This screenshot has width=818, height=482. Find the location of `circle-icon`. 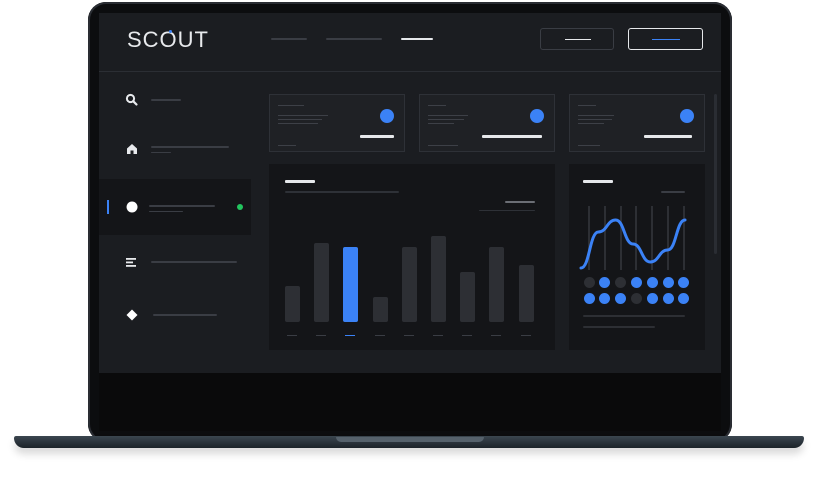

circle-icon is located at coordinates (132, 207).